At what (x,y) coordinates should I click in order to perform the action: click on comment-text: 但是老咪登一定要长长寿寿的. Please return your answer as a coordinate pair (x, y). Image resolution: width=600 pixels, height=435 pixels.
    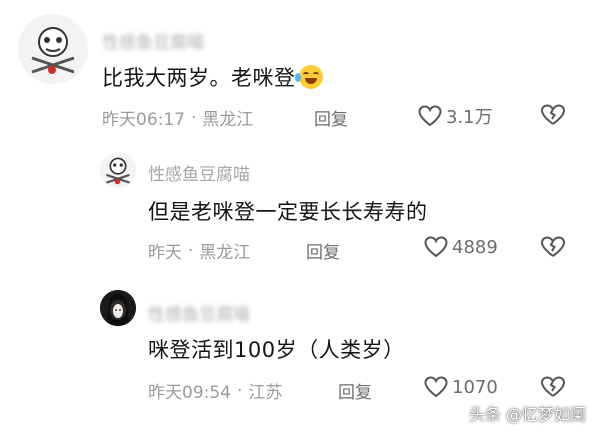
    Looking at the image, I should click on (288, 212).